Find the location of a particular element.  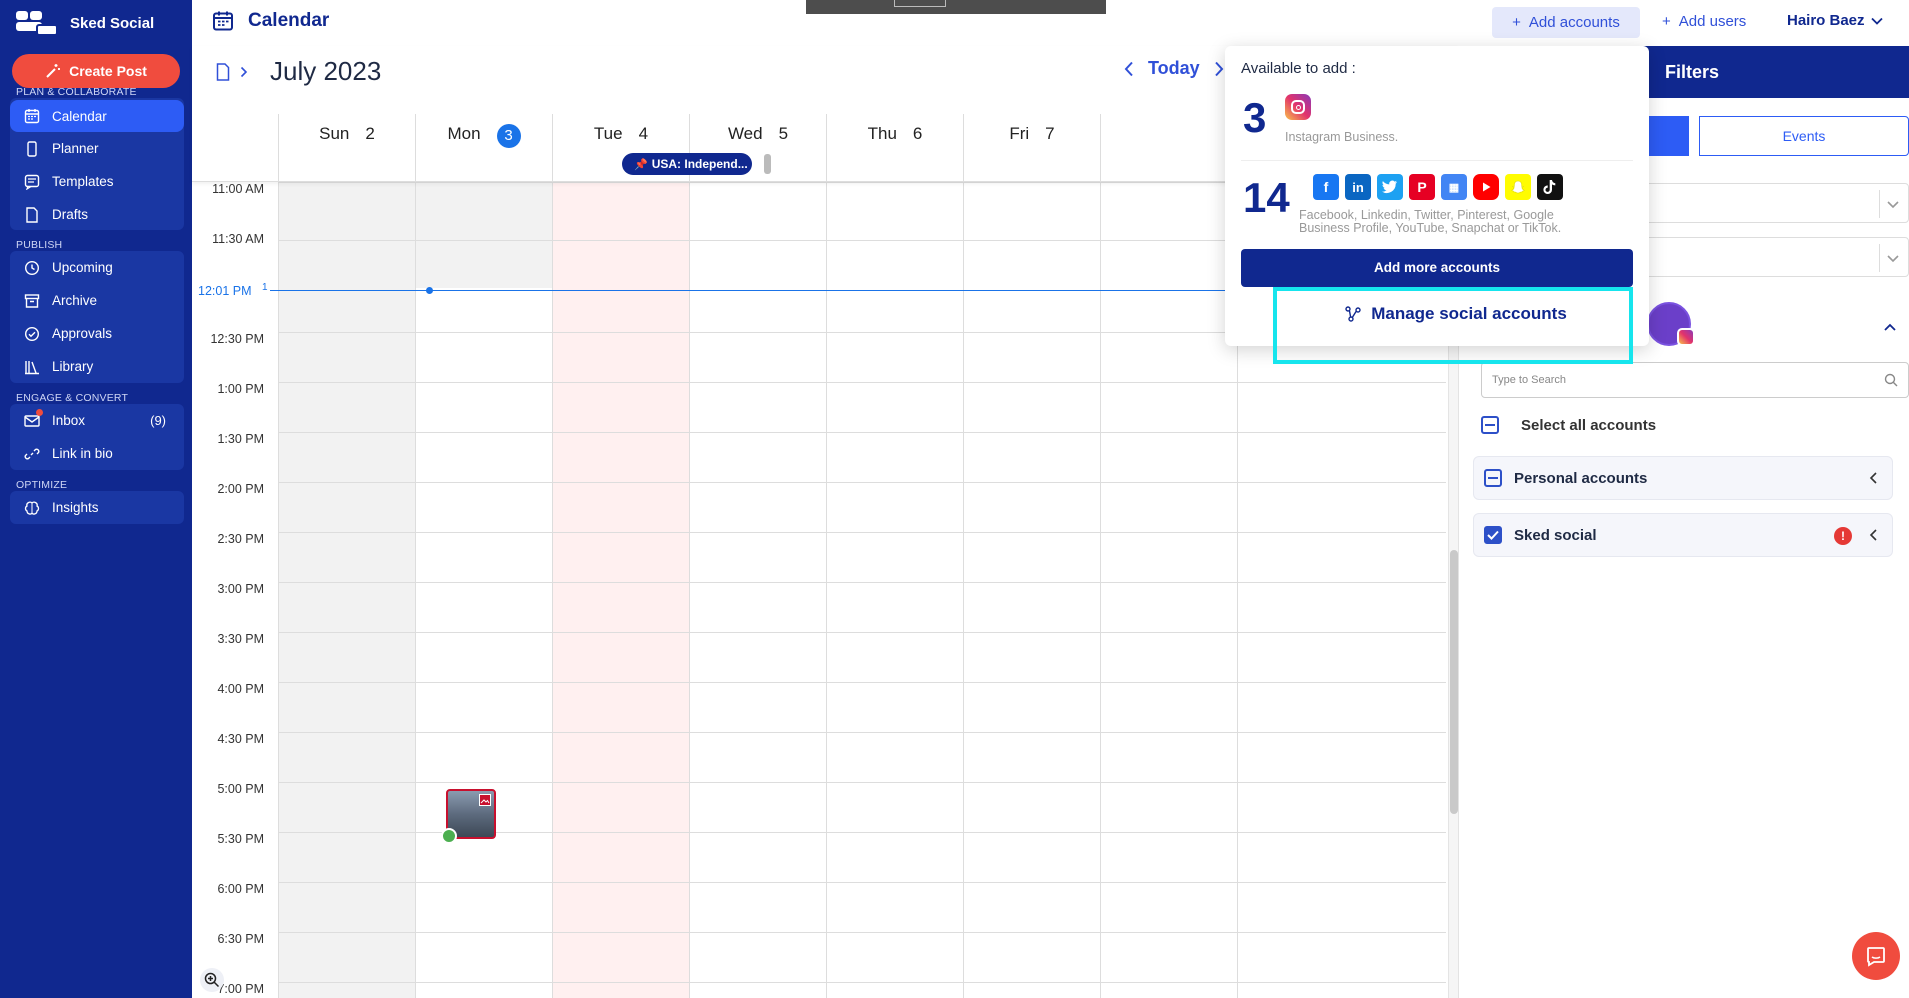

section-label-plan: PLAN & COLLABORATE is located at coordinates (76, 92).